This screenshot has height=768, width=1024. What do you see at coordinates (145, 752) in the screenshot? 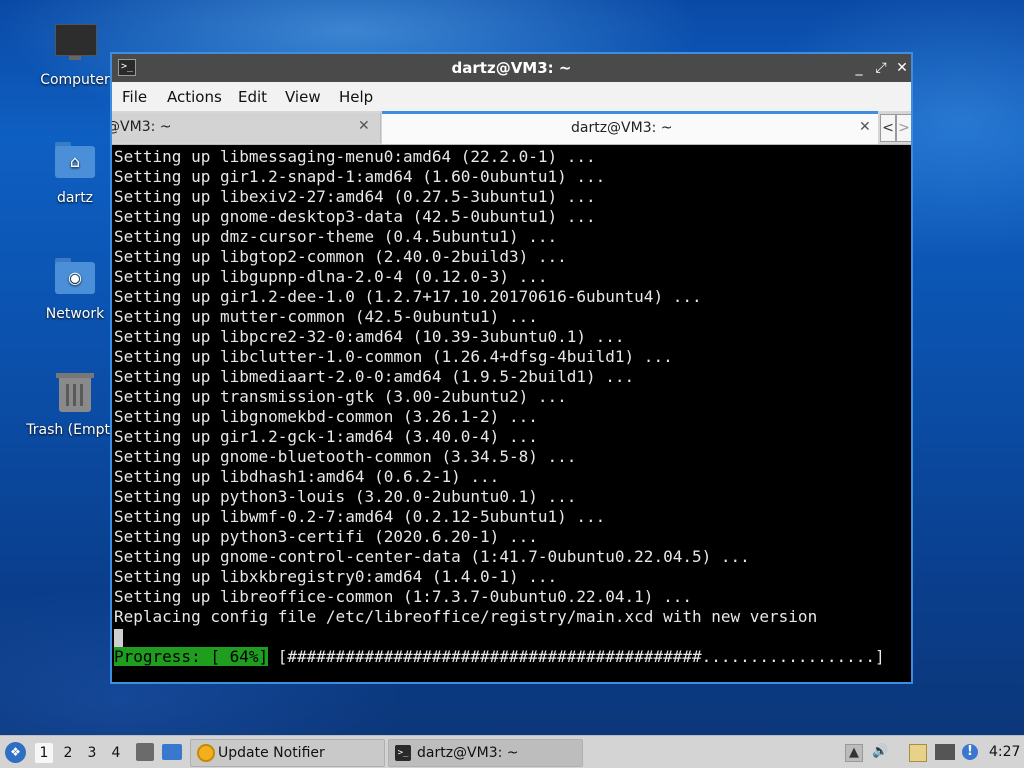
I see `file-manager-icon` at bounding box center [145, 752].